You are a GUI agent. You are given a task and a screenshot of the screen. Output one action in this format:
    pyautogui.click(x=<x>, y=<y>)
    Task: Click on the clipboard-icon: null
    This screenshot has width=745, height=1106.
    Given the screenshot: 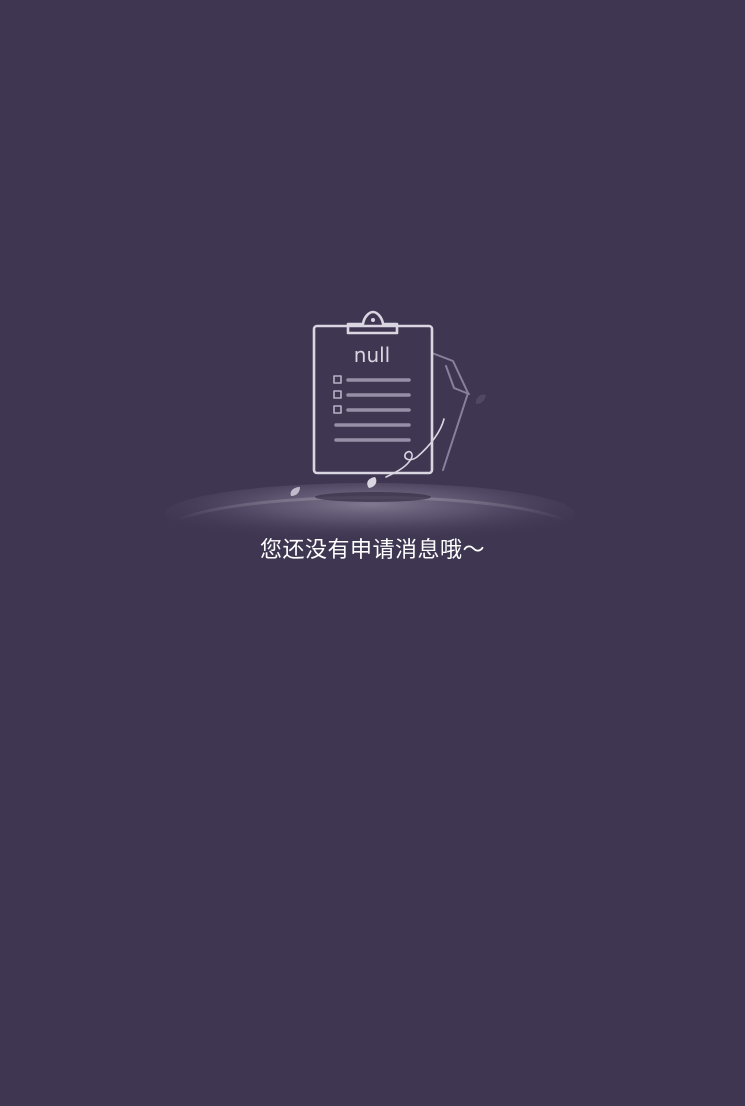 What is the action you would take?
    pyautogui.click(x=370, y=425)
    